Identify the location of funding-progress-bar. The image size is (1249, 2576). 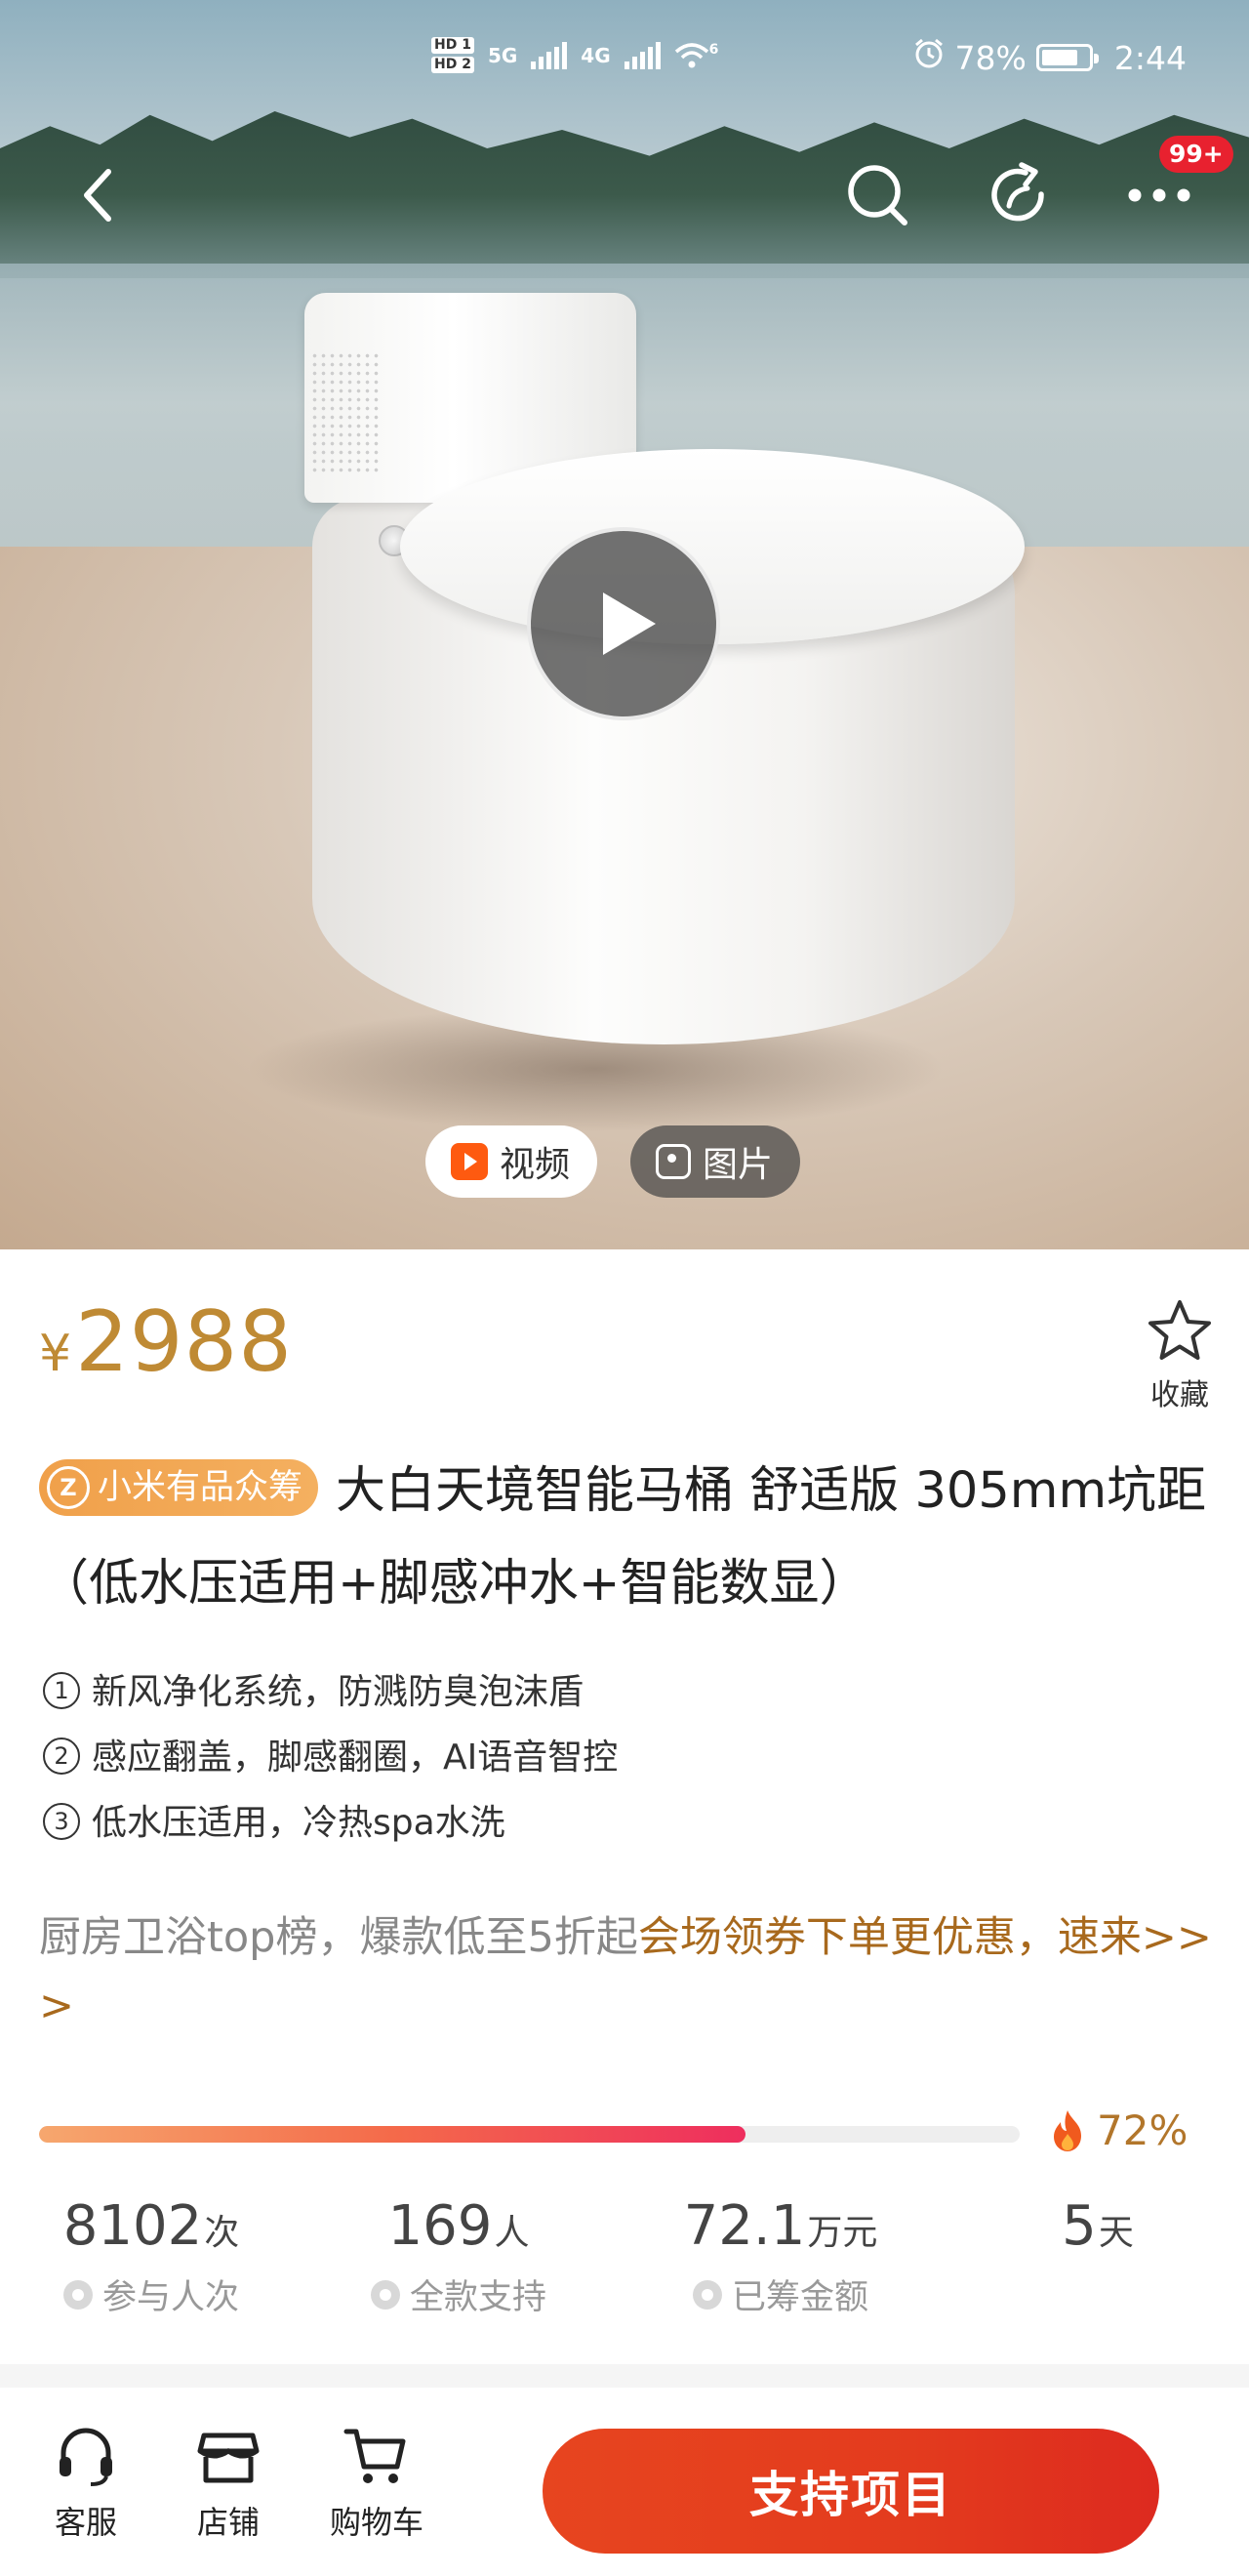
(529, 2134).